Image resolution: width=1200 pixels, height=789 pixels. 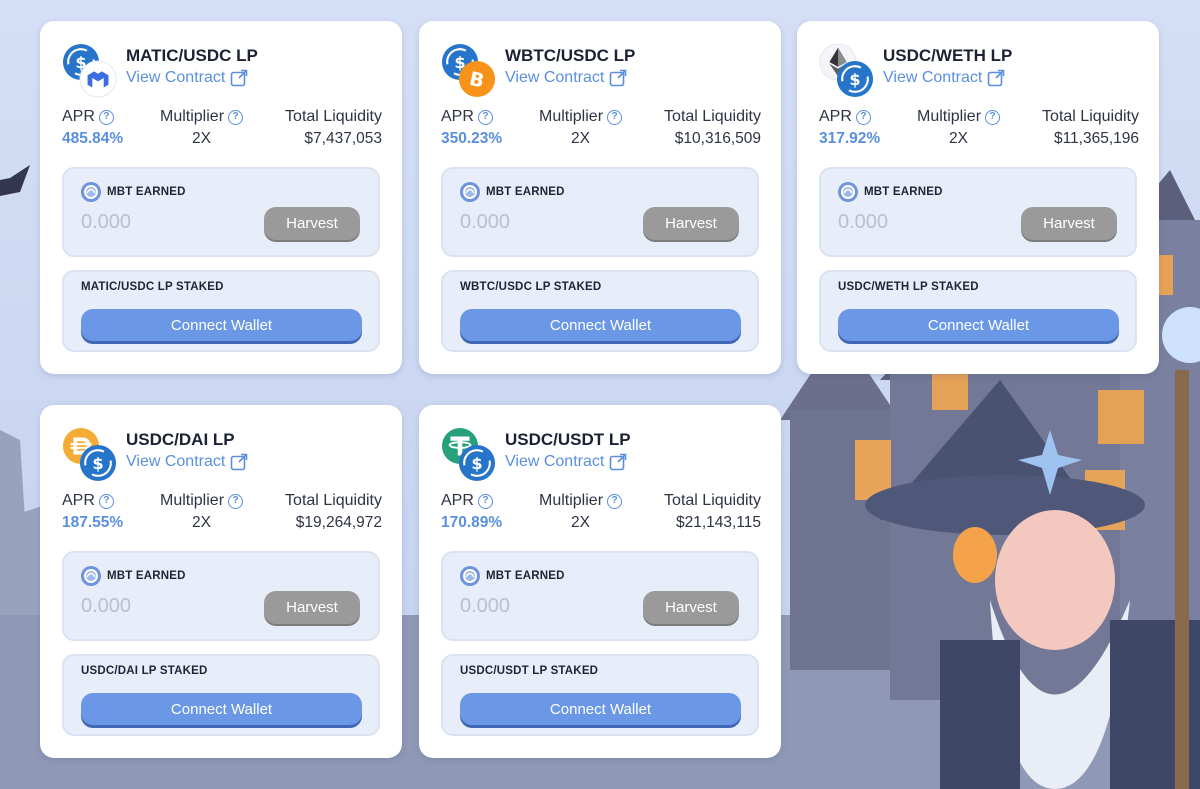 What do you see at coordinates (343, 138) in the screenshot?
I see `liquidity-value: $7,437,053` at bounding box center [343, 138].